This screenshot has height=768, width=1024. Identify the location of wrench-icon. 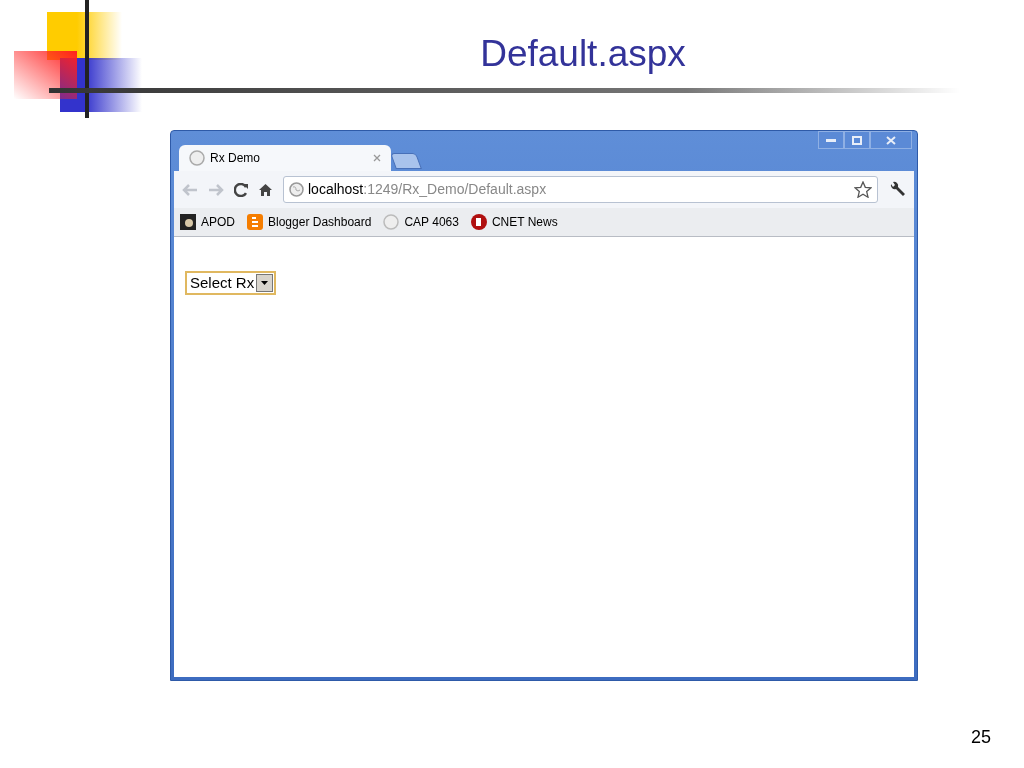
(897, 189).